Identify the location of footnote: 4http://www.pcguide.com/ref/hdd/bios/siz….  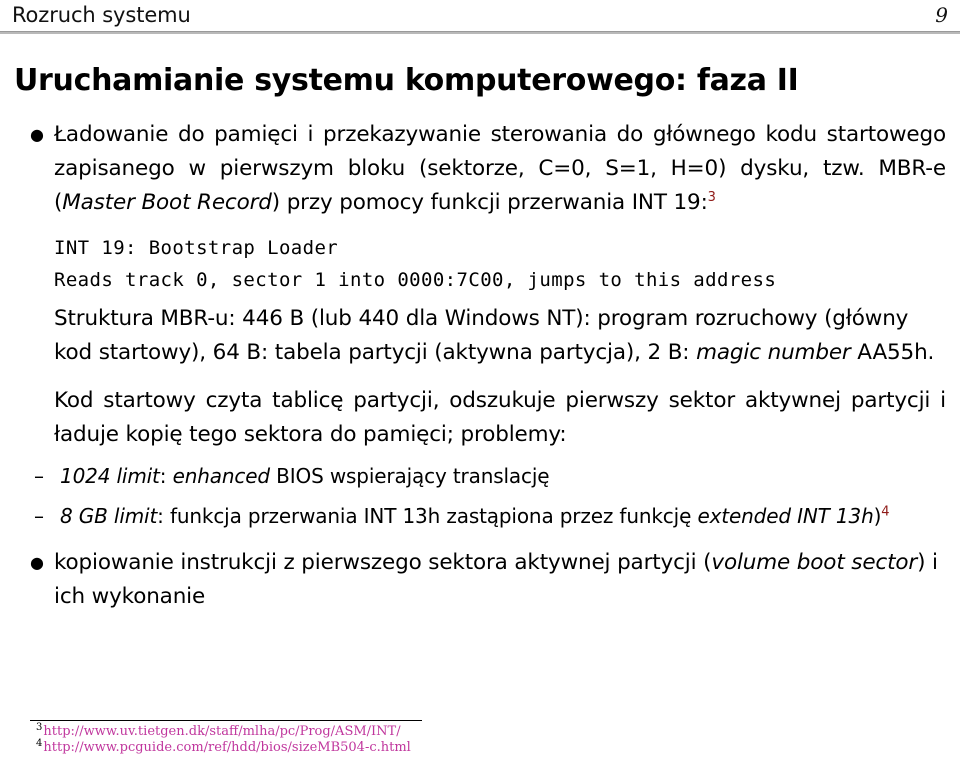
(480, 746).